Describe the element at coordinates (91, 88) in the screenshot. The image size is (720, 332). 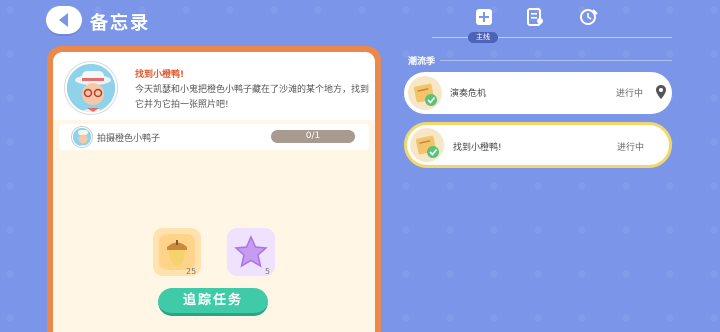
I see `npc-avatar` at that location.